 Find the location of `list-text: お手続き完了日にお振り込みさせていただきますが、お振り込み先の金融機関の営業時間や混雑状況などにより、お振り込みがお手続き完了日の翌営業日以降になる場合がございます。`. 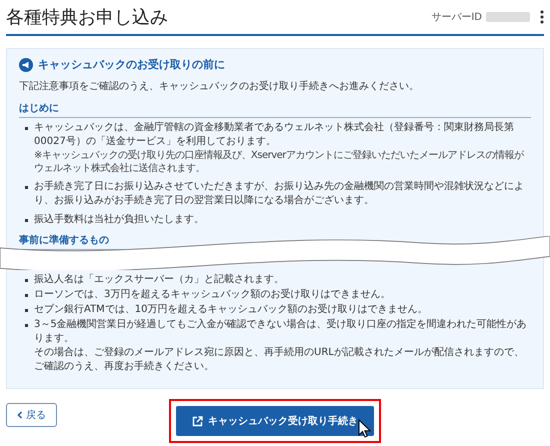

list-text: お手続き完了日にお振り込みさせていただきますが、お振り込み先の金融機関の営業時間や混雑状況などにより、お振り込みがお手続き完了日の翌営業日以降になる場合がございます。 is located at coordinates (279, 194).